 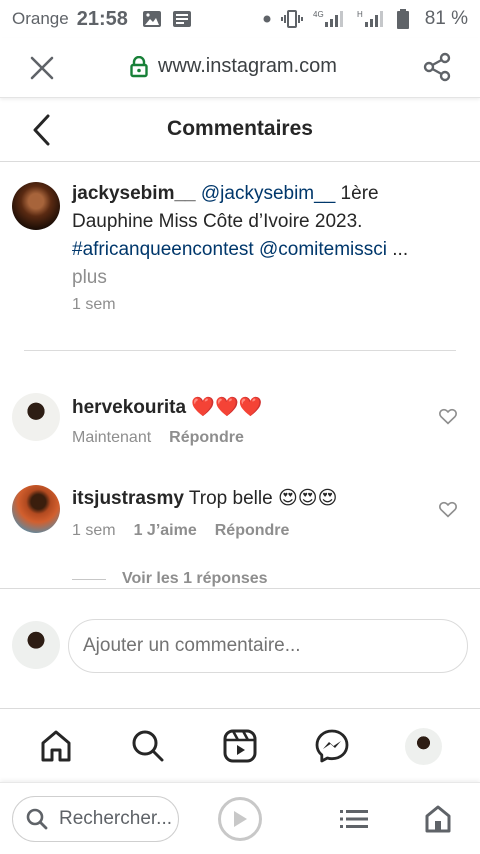 I want to click on clock: 21:58, so click(x=102, y=18).